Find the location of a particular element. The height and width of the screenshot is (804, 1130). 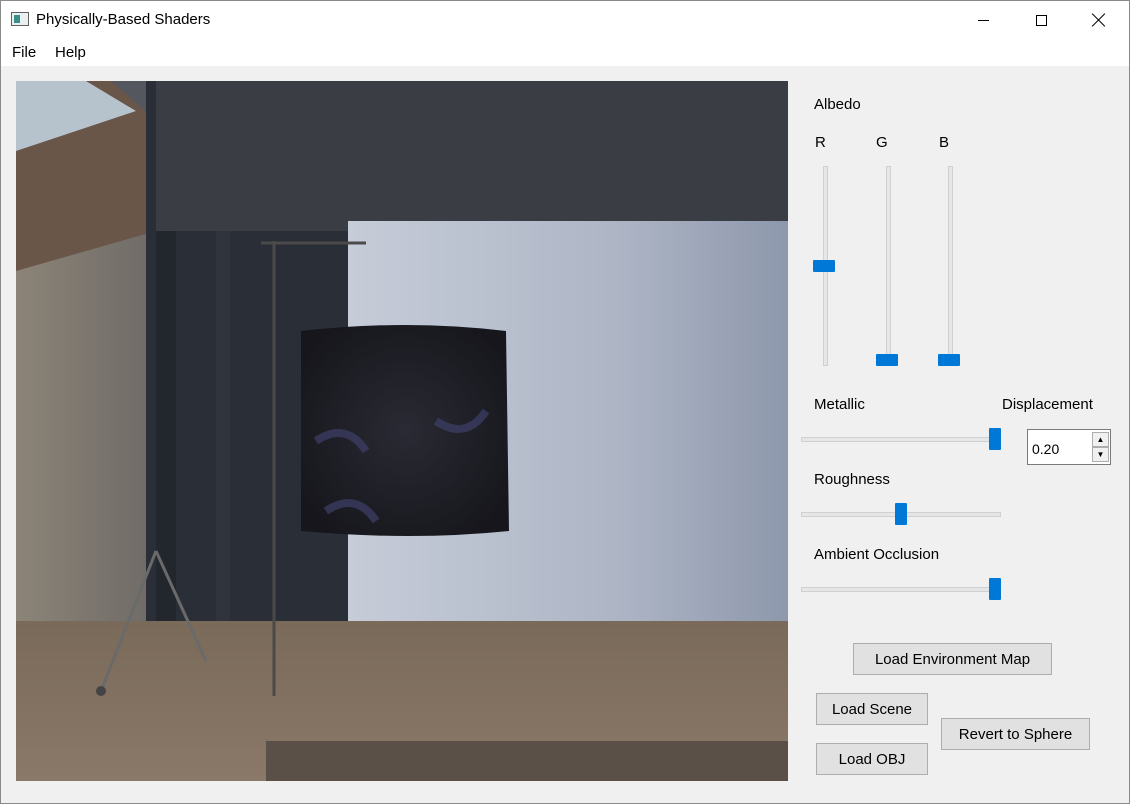

menu-help: Help is located at coordinates (70, 52).